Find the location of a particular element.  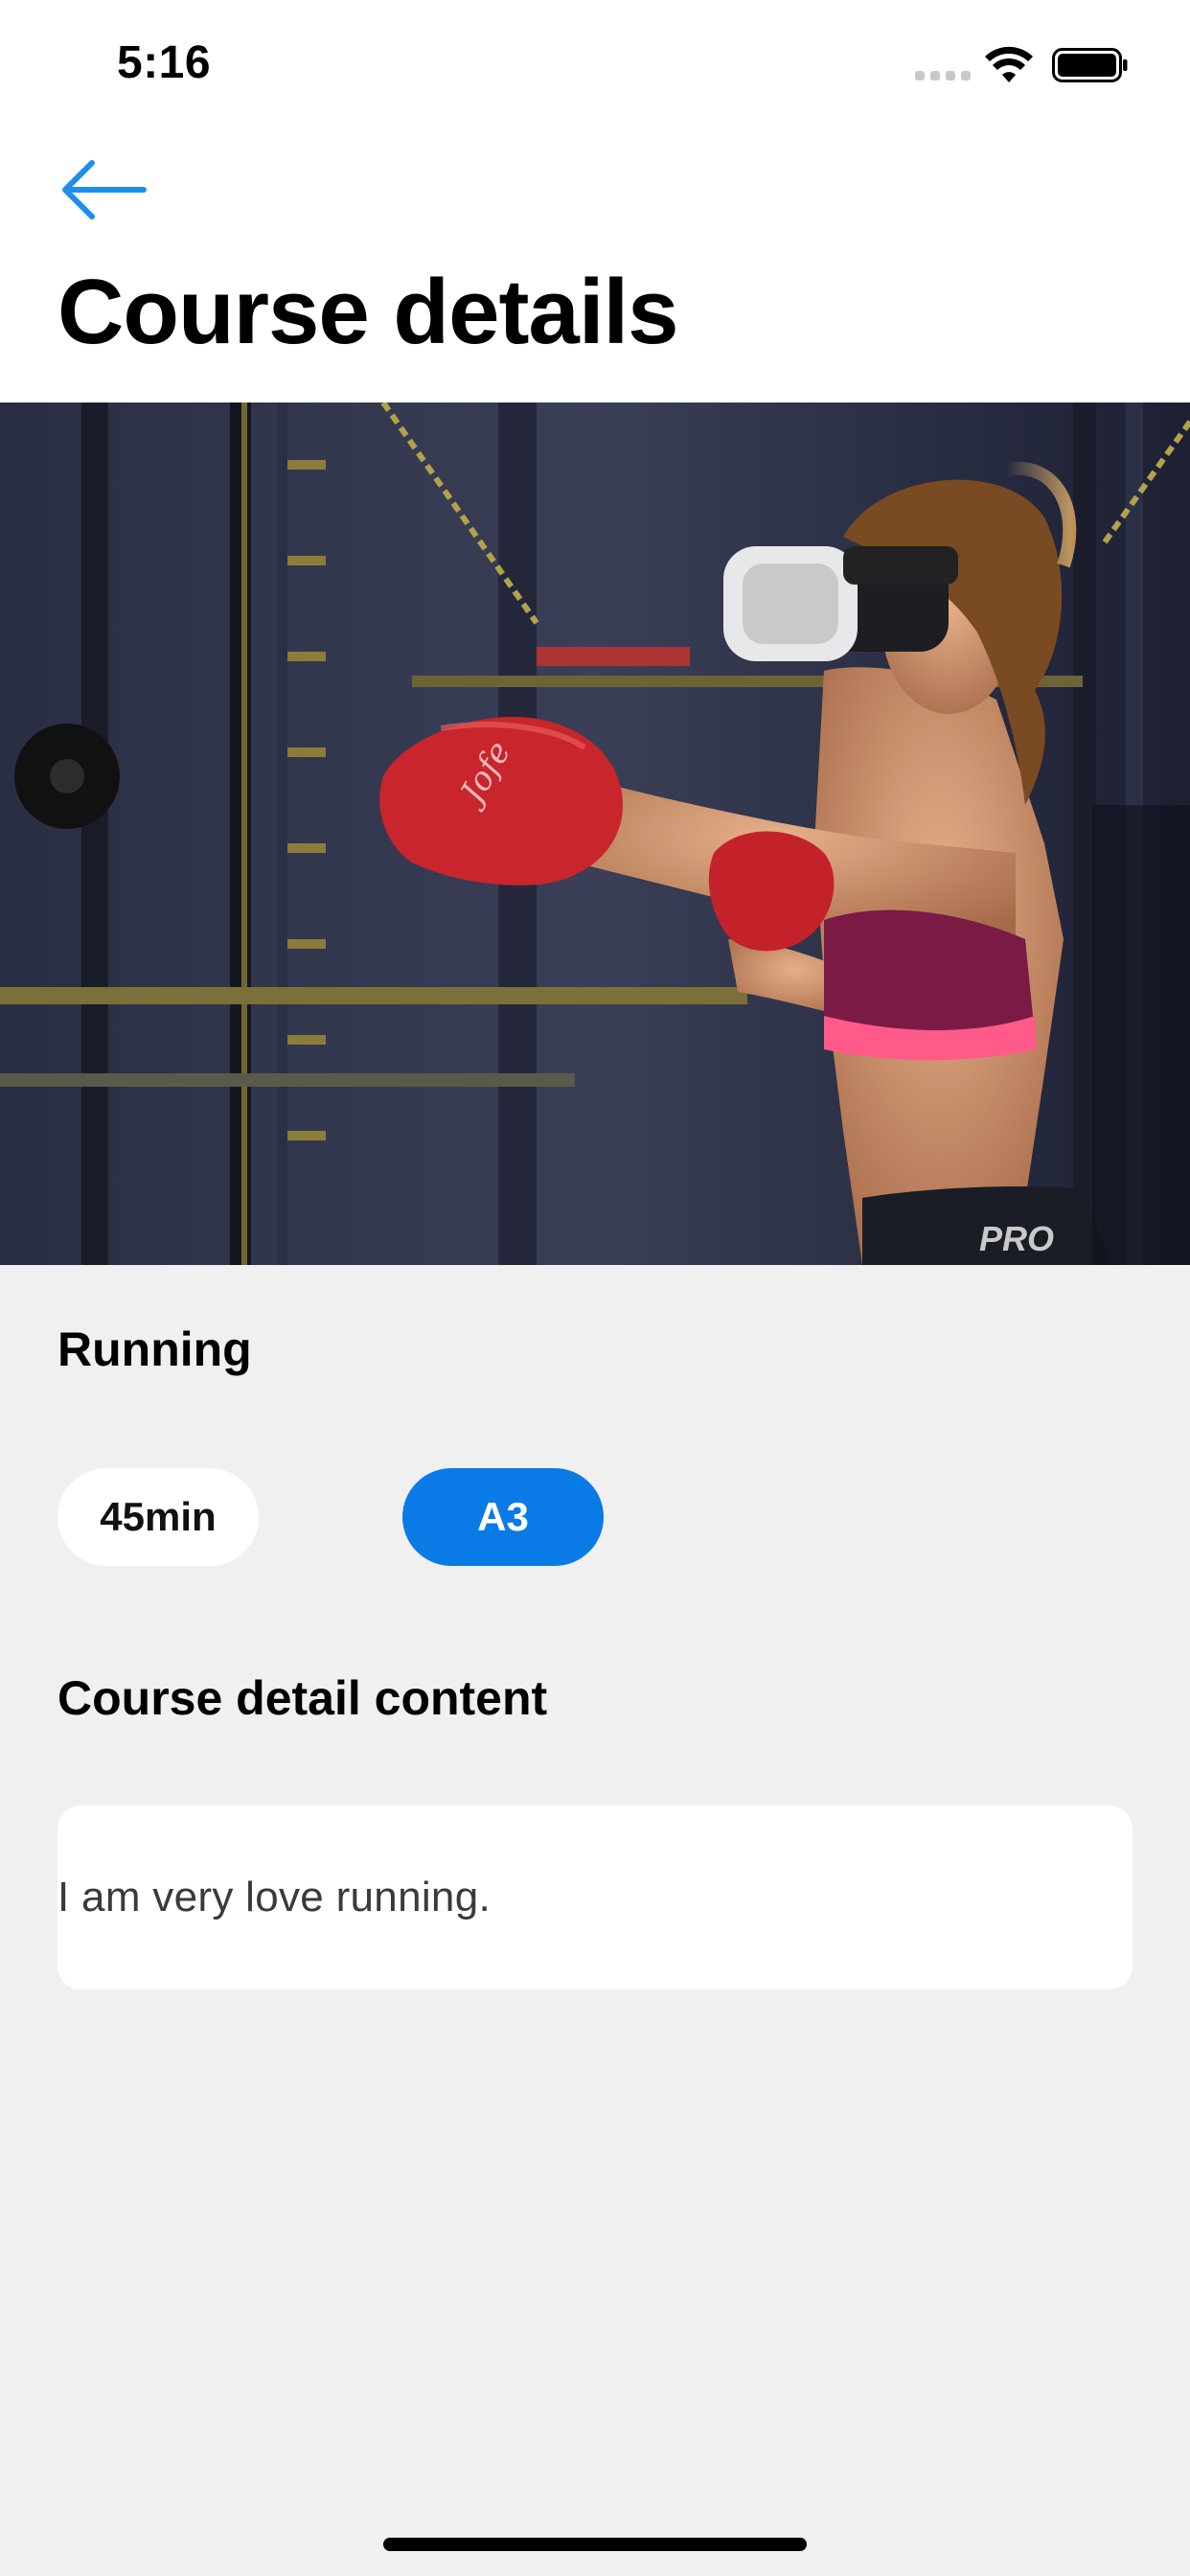

course-name: Running is located at coordinates (155, 1349).